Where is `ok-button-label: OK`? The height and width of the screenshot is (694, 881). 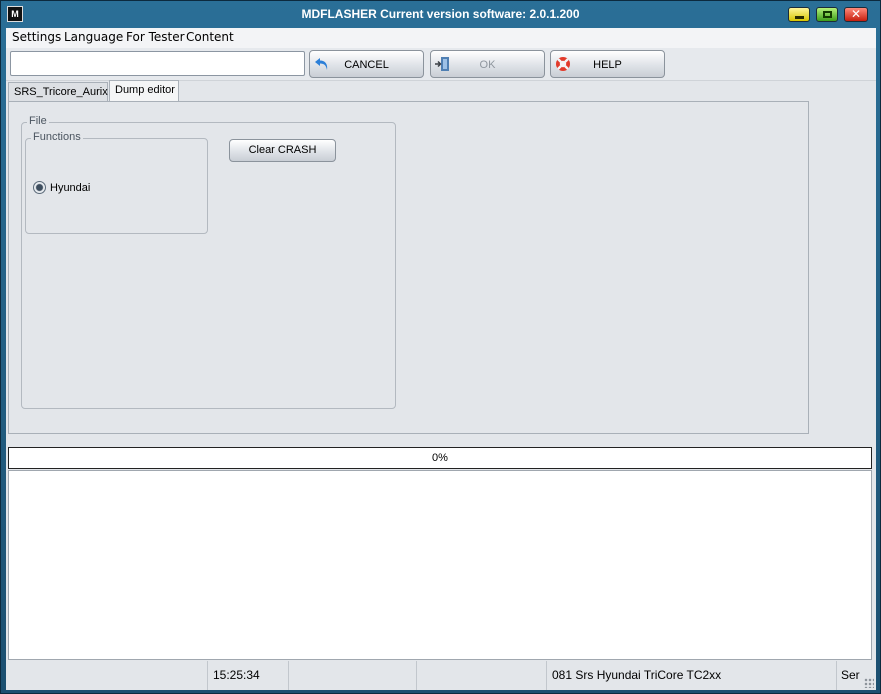
ok-button-label: OK is located at coordinates (487, 65).